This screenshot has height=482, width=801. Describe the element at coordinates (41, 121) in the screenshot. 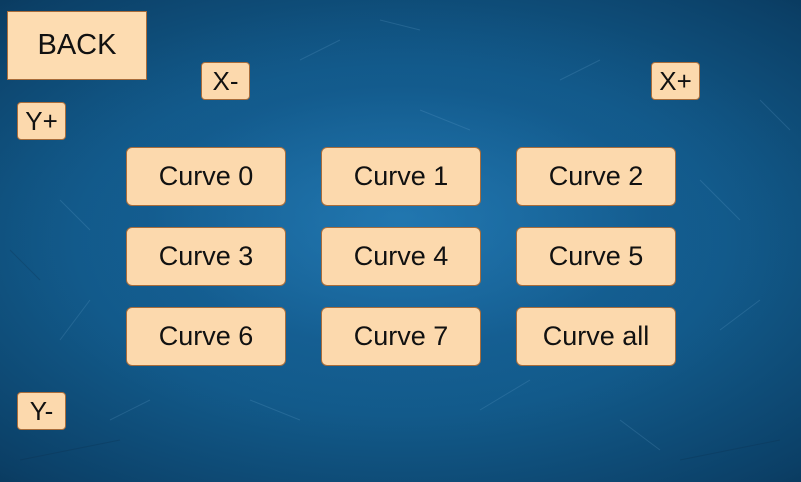

I see `y-plus-button: Y+` at that location.